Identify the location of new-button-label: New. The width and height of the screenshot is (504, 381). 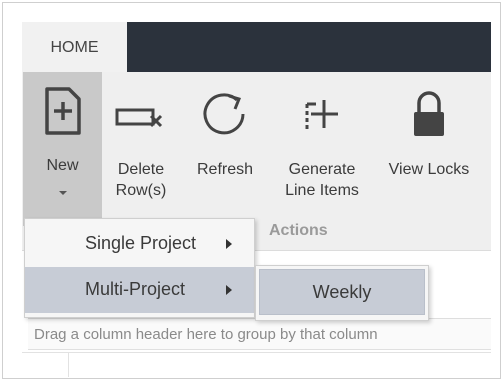
(62, 165).